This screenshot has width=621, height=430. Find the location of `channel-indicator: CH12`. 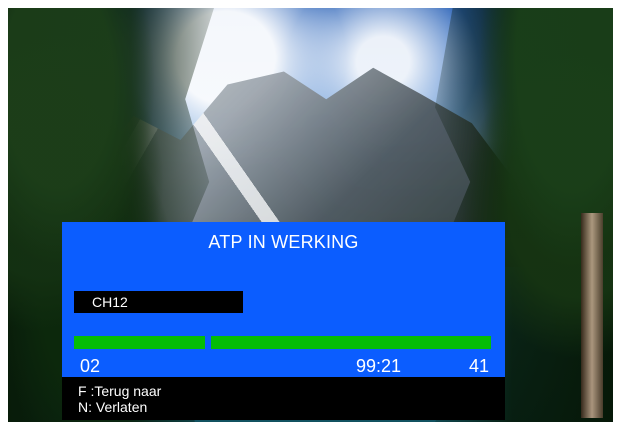

channel-indicator: CH12 is located at coordinates (158, 302).